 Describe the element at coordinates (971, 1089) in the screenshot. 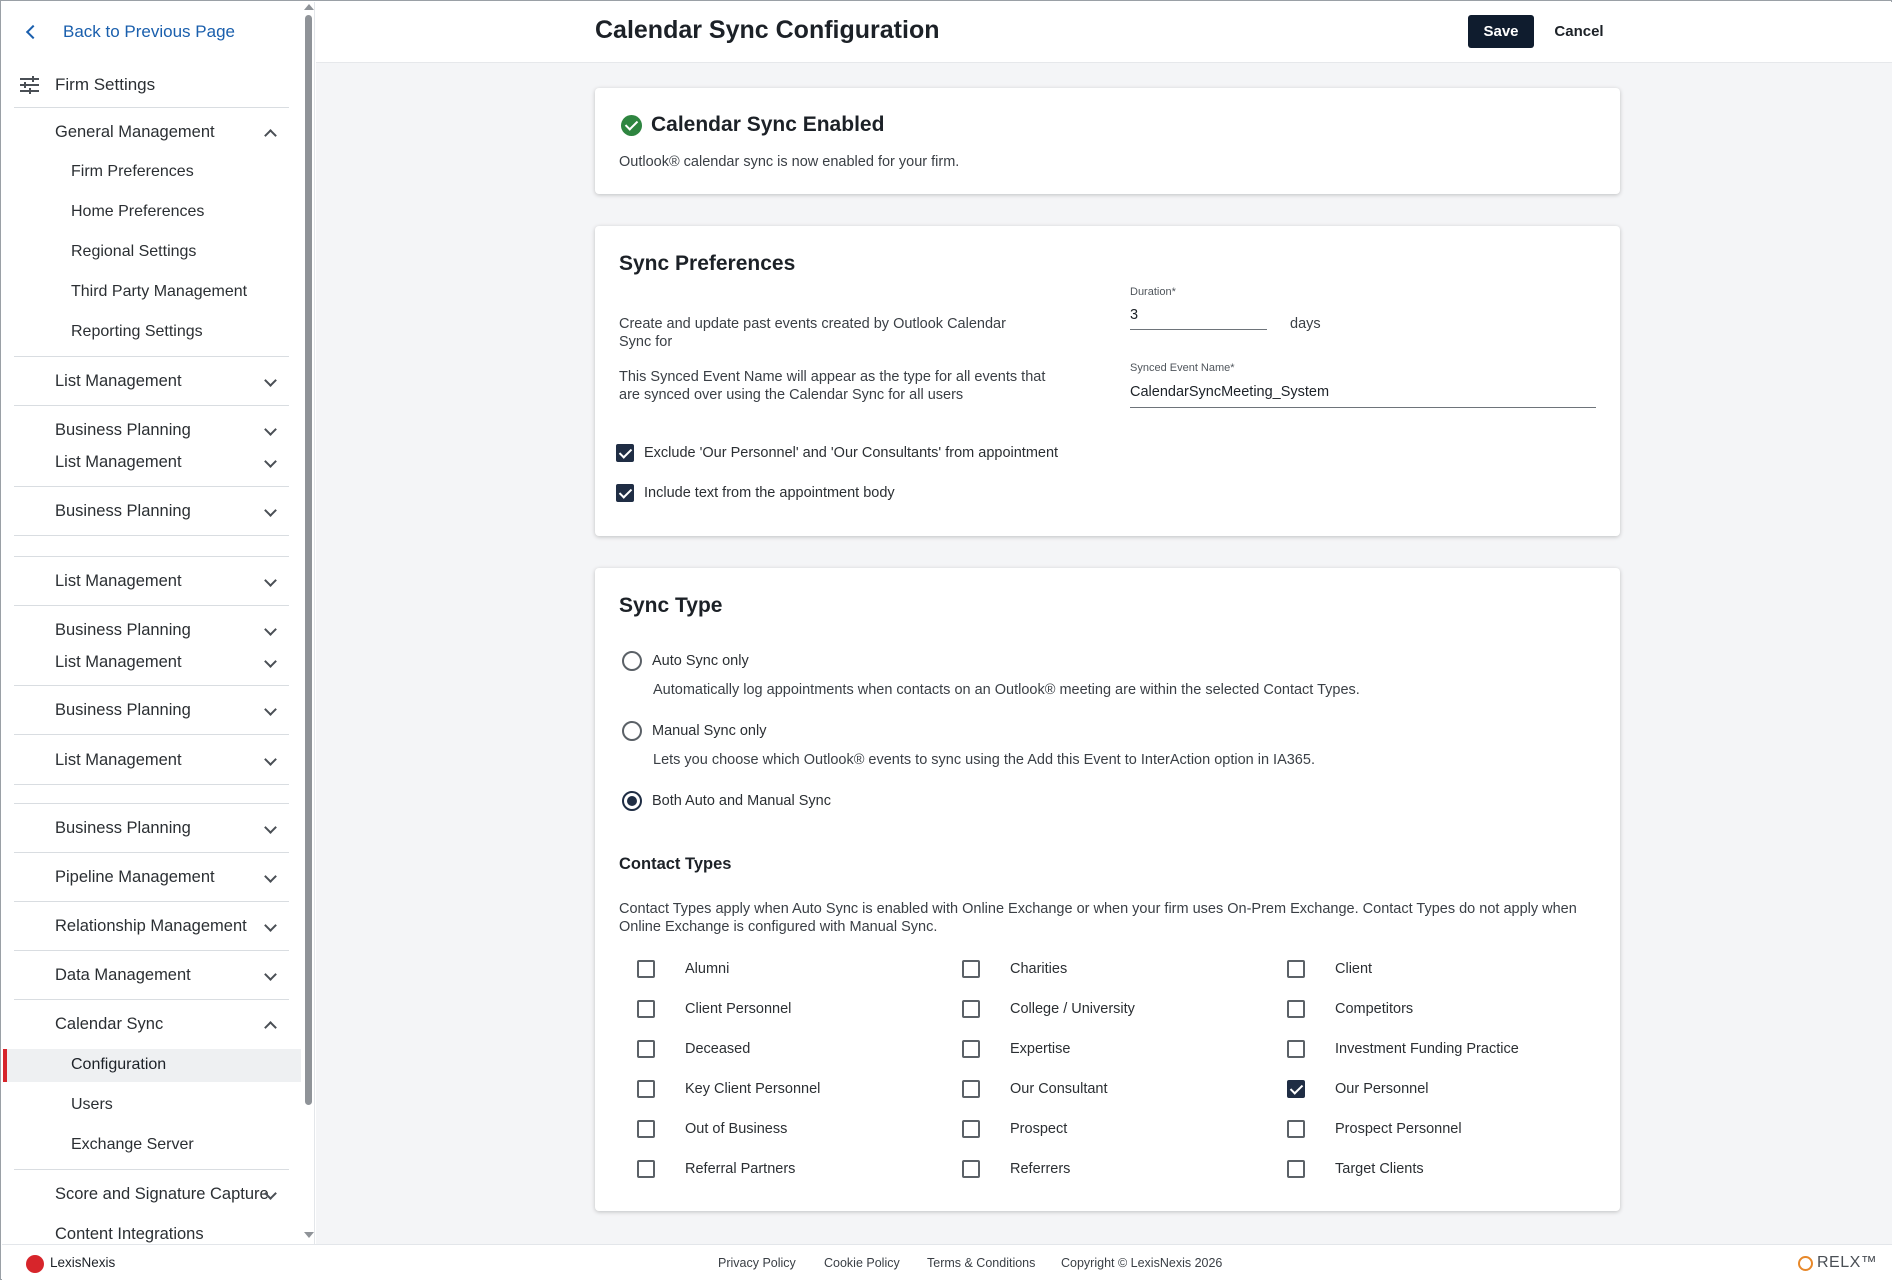

I see `contact-type-checkbox-our-consultant` at that location.